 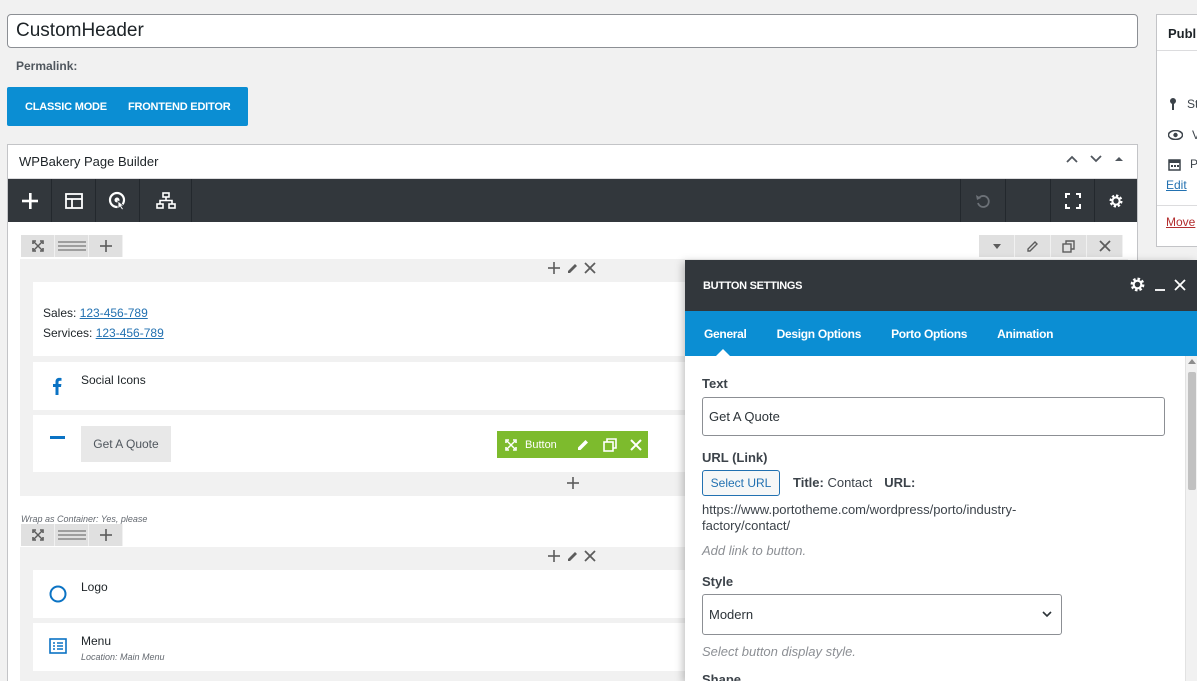 What do you see at coordinates (106, 535) in the screenshot?
I see `row2-add-icon` at bounding box center [106, 535].